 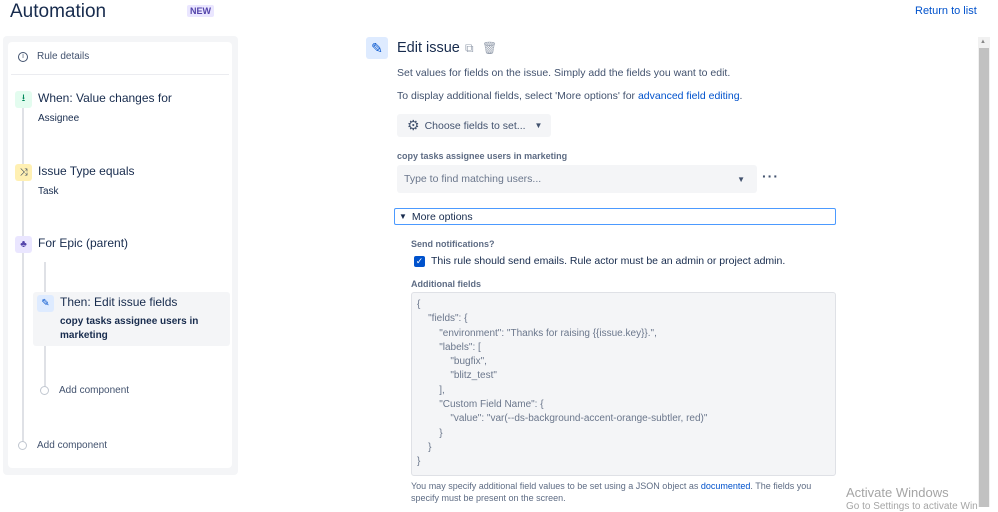 I want to click on trigger-icon: ⭳, so click(x=23, y=99).